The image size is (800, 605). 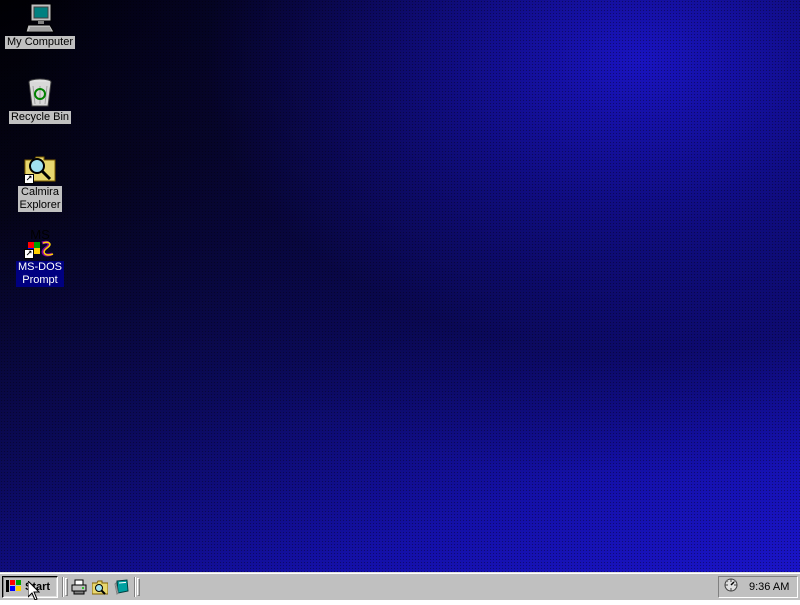 I want to click on desktop-icon-label: Recycle Bin, so click(x=40, y=117).